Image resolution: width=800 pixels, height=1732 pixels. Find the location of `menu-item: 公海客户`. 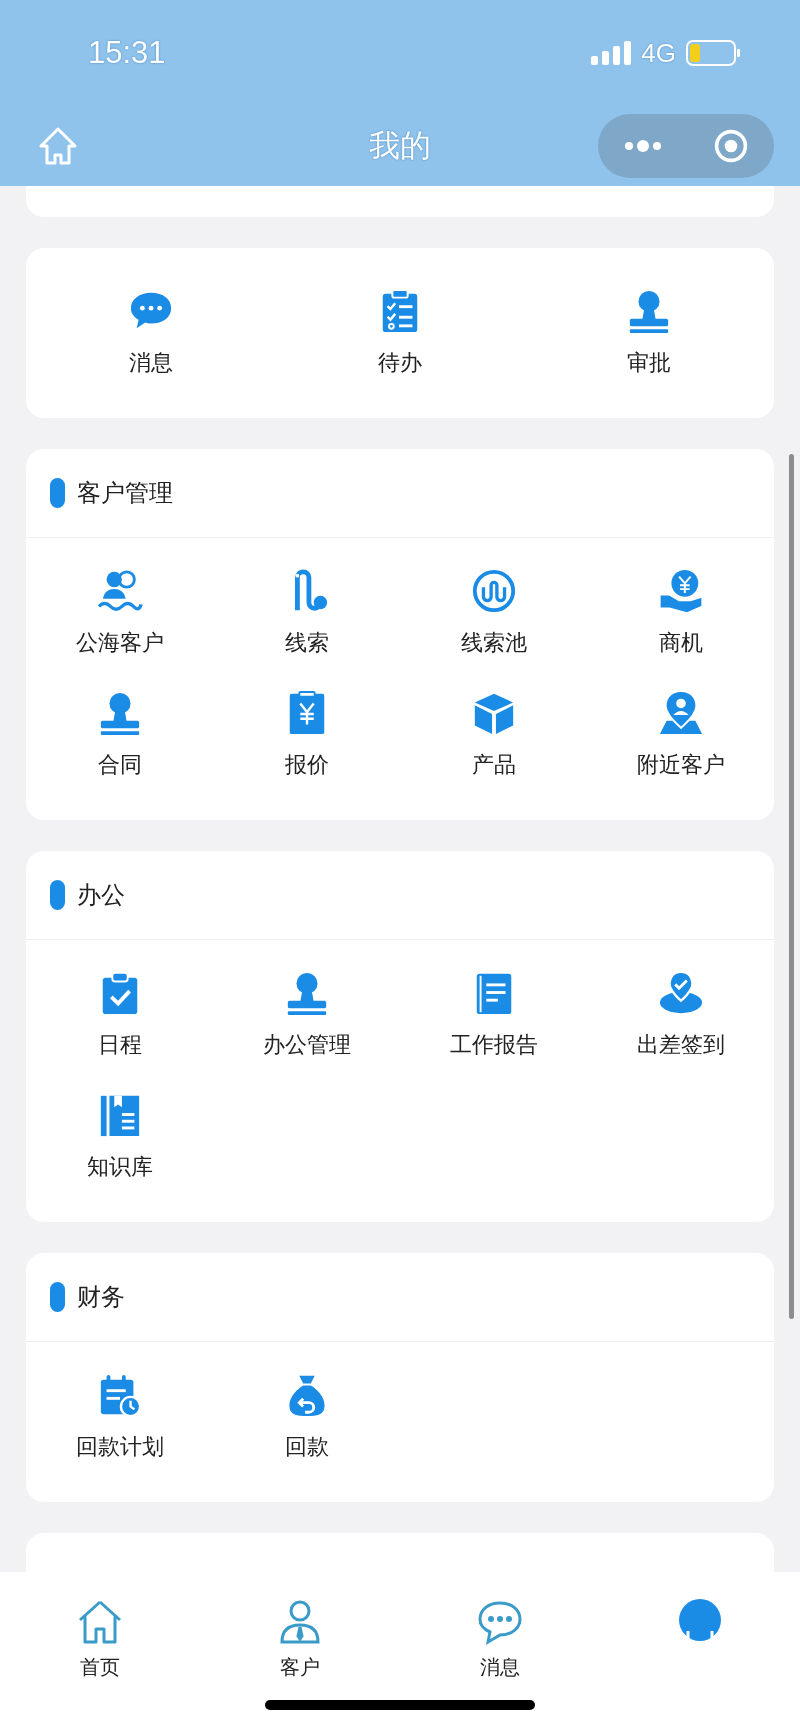

menu-item: 公海客户 is located at coordinates (119, 613).